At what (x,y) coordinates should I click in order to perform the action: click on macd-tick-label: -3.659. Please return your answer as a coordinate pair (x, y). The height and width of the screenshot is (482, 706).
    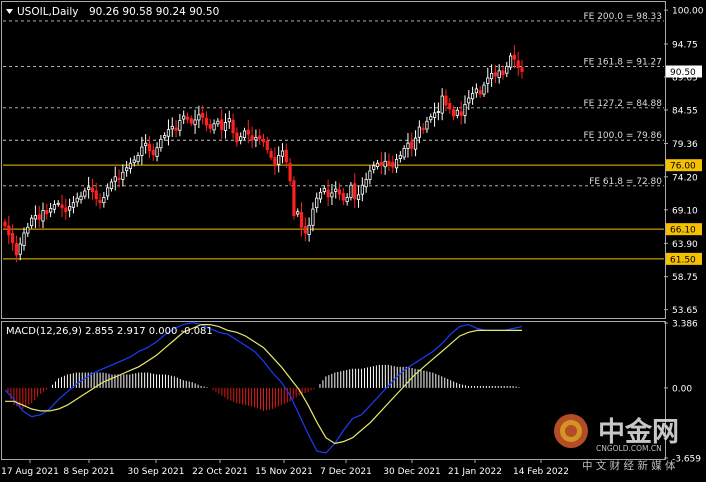
    Looking at the image, I should click on (686, 460).